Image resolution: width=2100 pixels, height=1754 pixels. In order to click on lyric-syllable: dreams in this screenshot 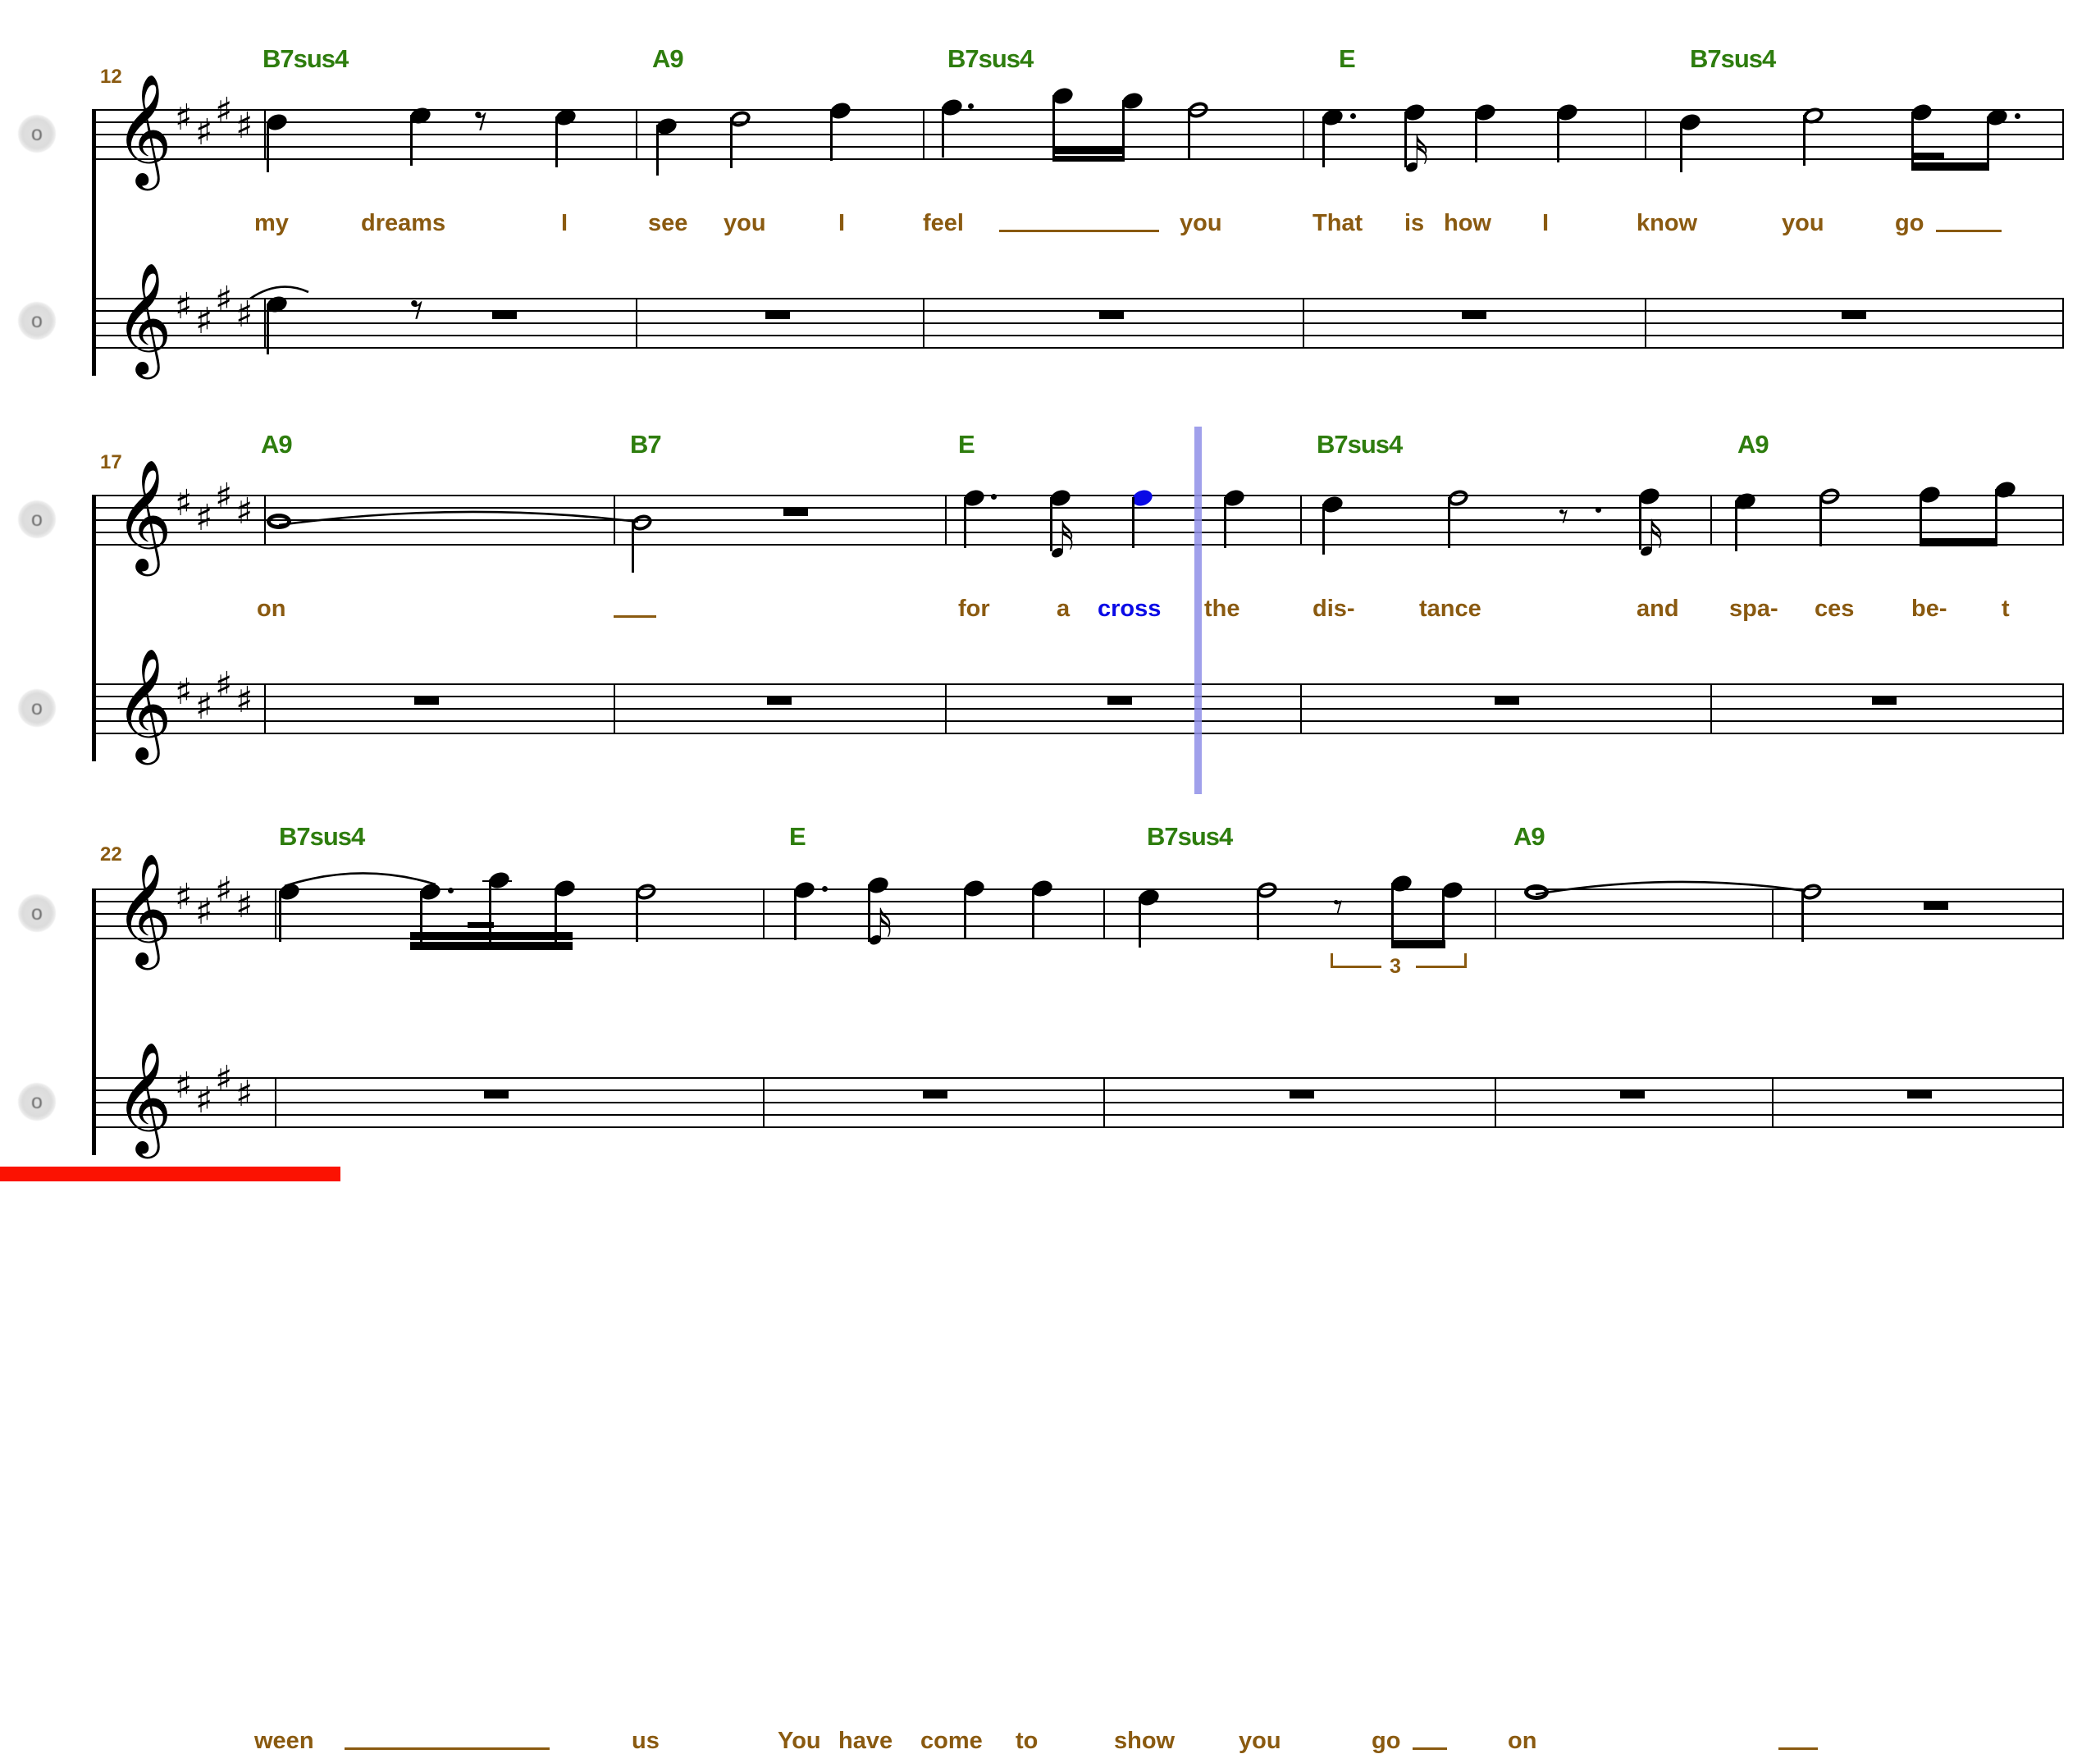, I will do `click(403, 223)`.